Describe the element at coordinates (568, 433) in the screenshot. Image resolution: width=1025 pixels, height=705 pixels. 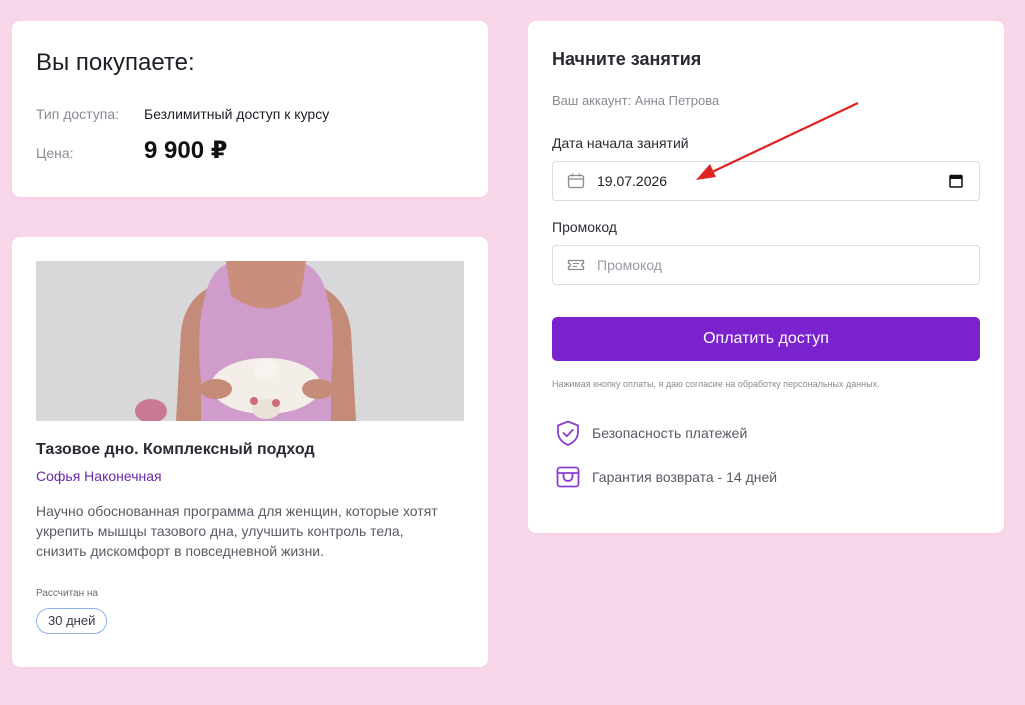
I see `shield-check-icon` at that location.